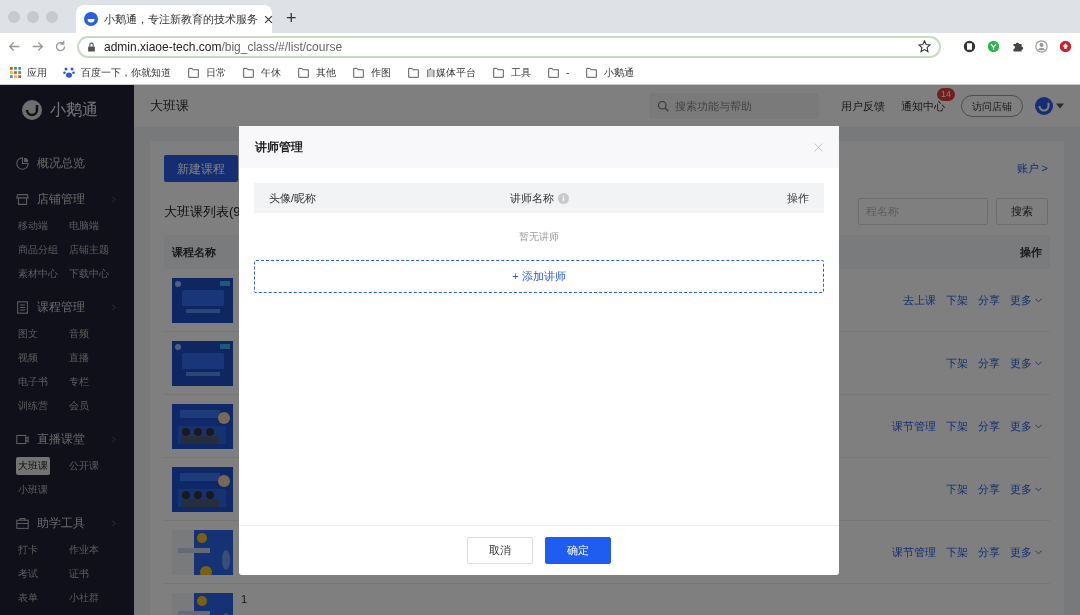 The height and width of the screenshot is (615, 1080). Describe the element at coordinates (37, 46) in the screenshot. I see `forward-icon` at that location.